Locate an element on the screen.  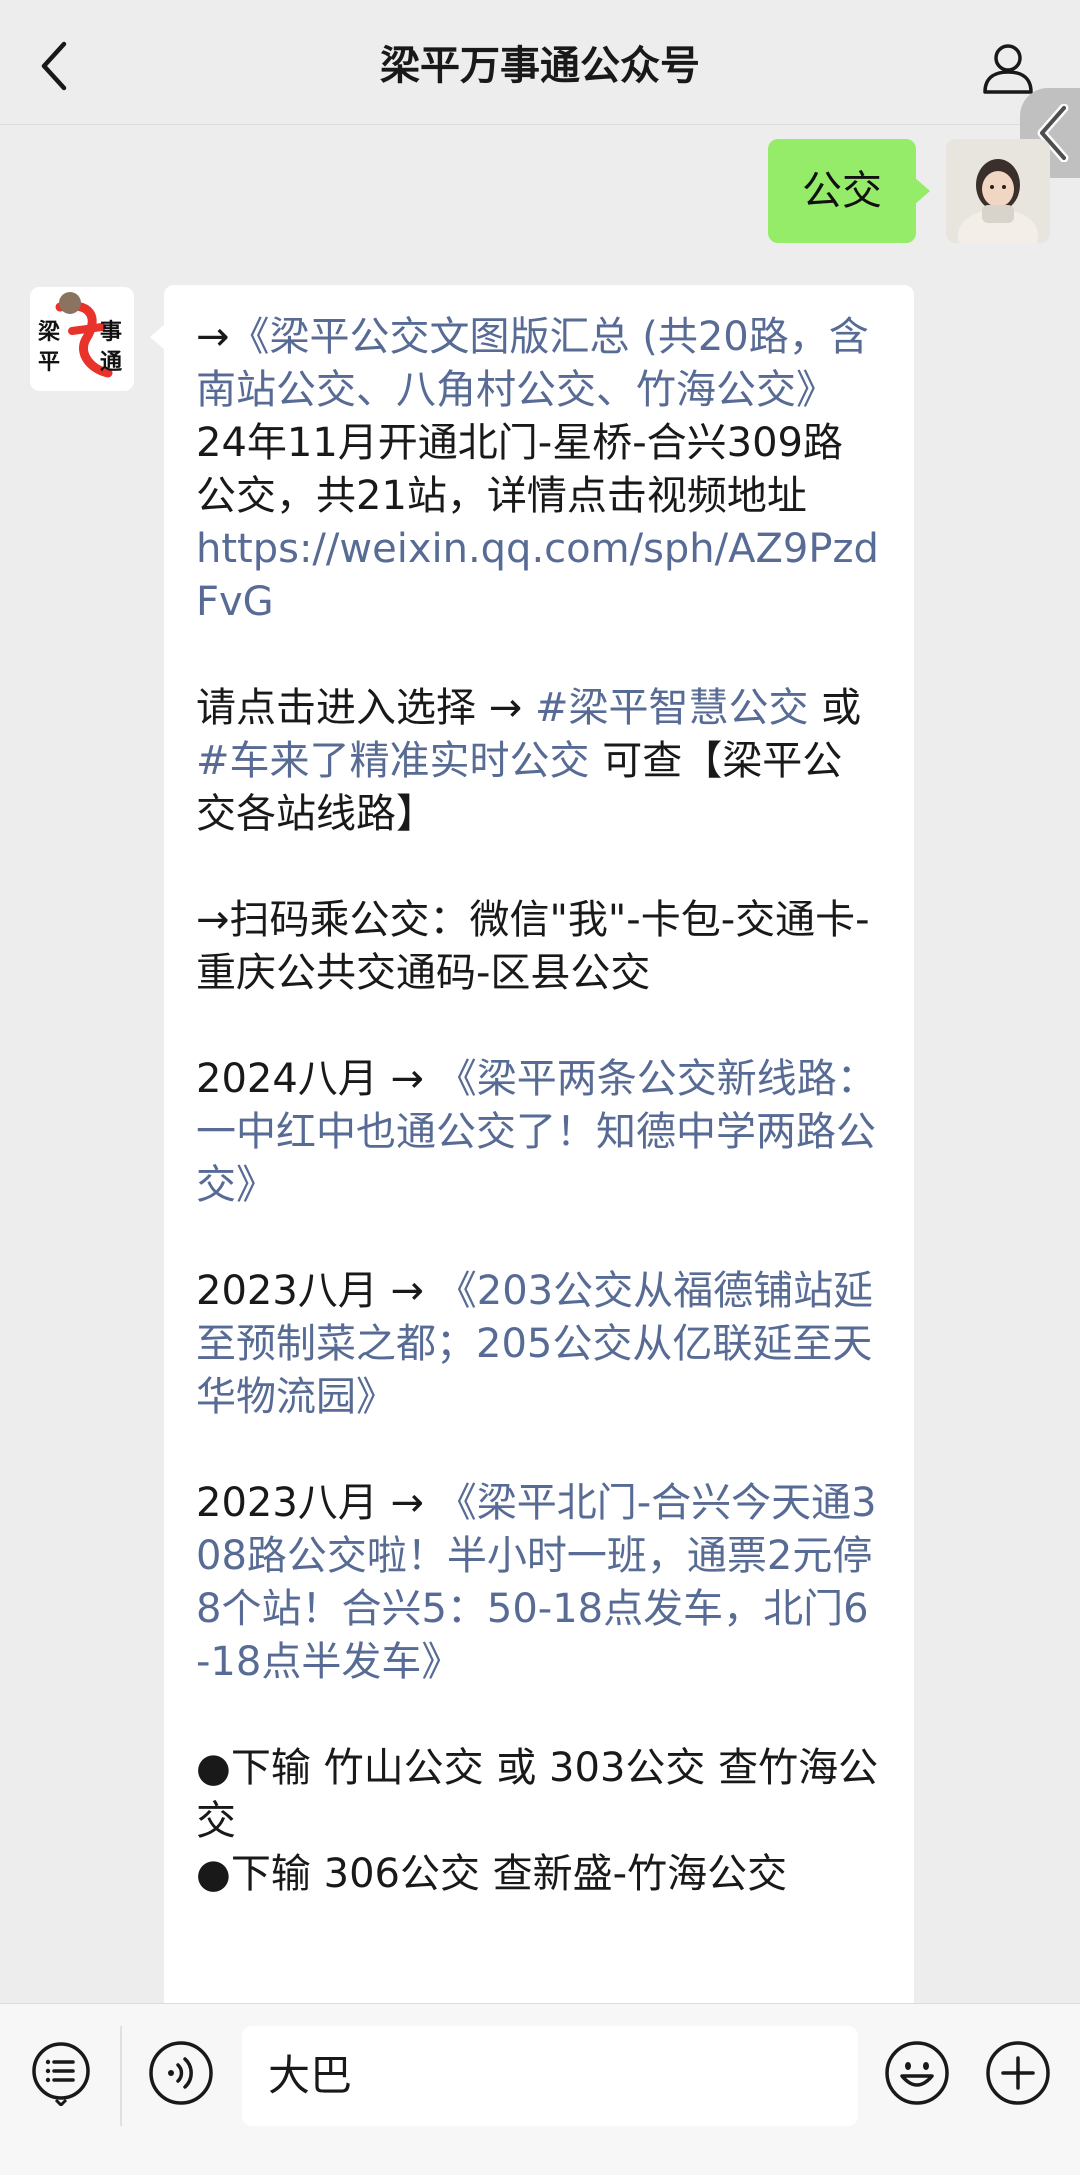
reply-paragraph-8: ●下输 竹山公交 或 303公交 查竹海公交 is located at coordinates (537, 1794).